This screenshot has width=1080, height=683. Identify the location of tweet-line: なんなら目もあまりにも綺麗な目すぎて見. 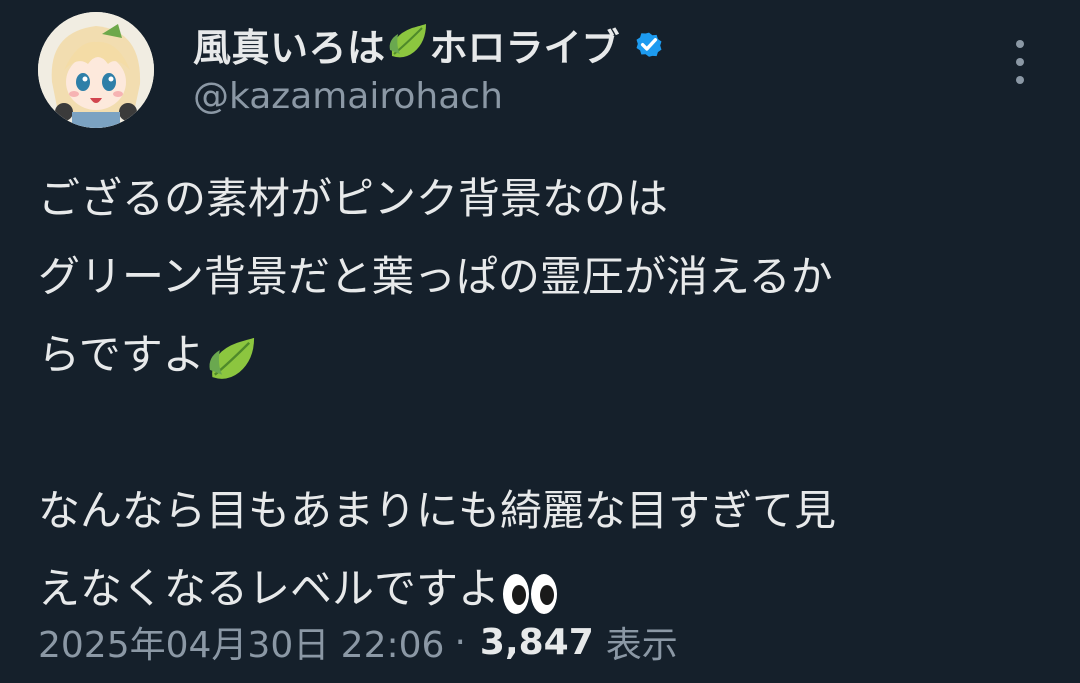
(437, 510).